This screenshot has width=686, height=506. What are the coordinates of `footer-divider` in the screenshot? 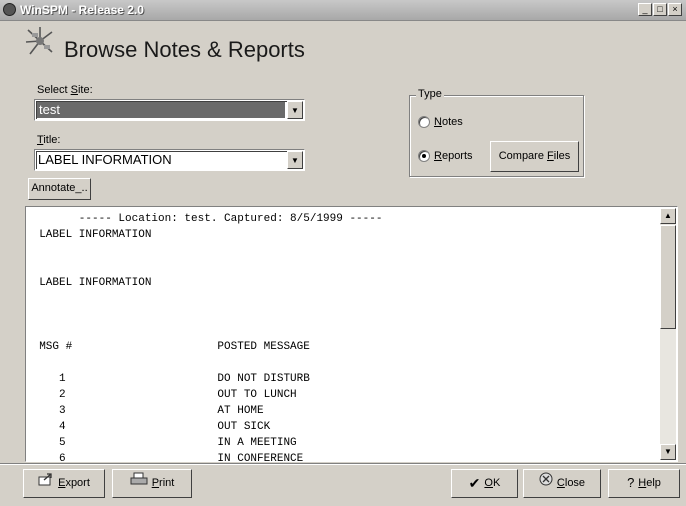 It's located at (343, 464).